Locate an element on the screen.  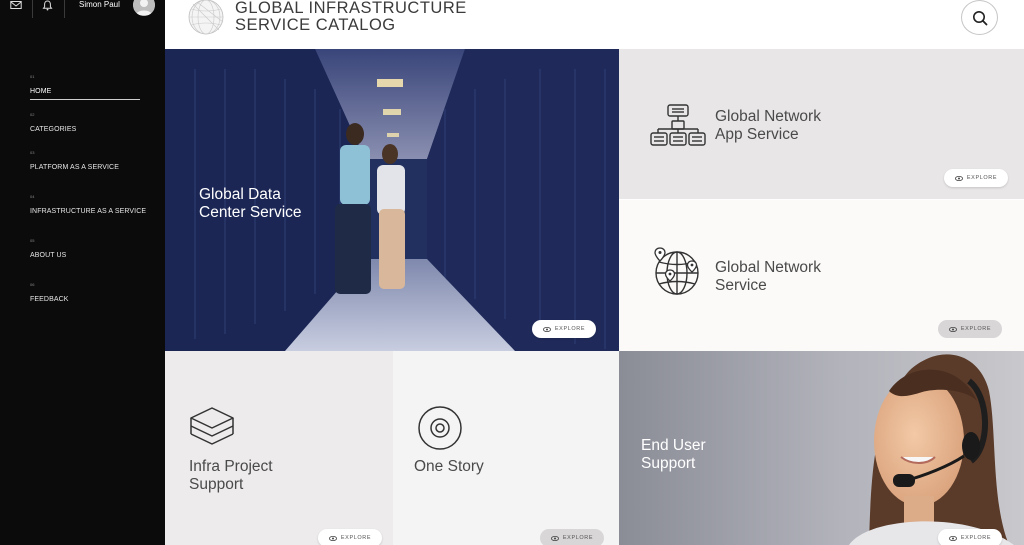
sidebar-item-label: INFRASTRUCTURE AS A SERVICE is located at coordinates (88, 211).